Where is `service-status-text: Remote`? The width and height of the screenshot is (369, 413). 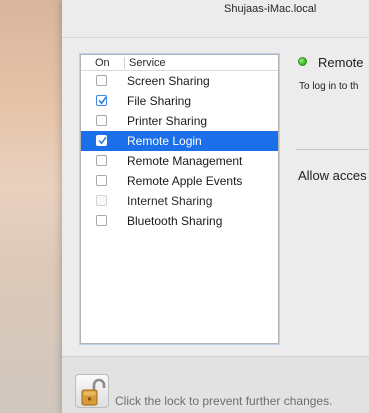 service-status-text: Remote is located at coordinates (341, 62).